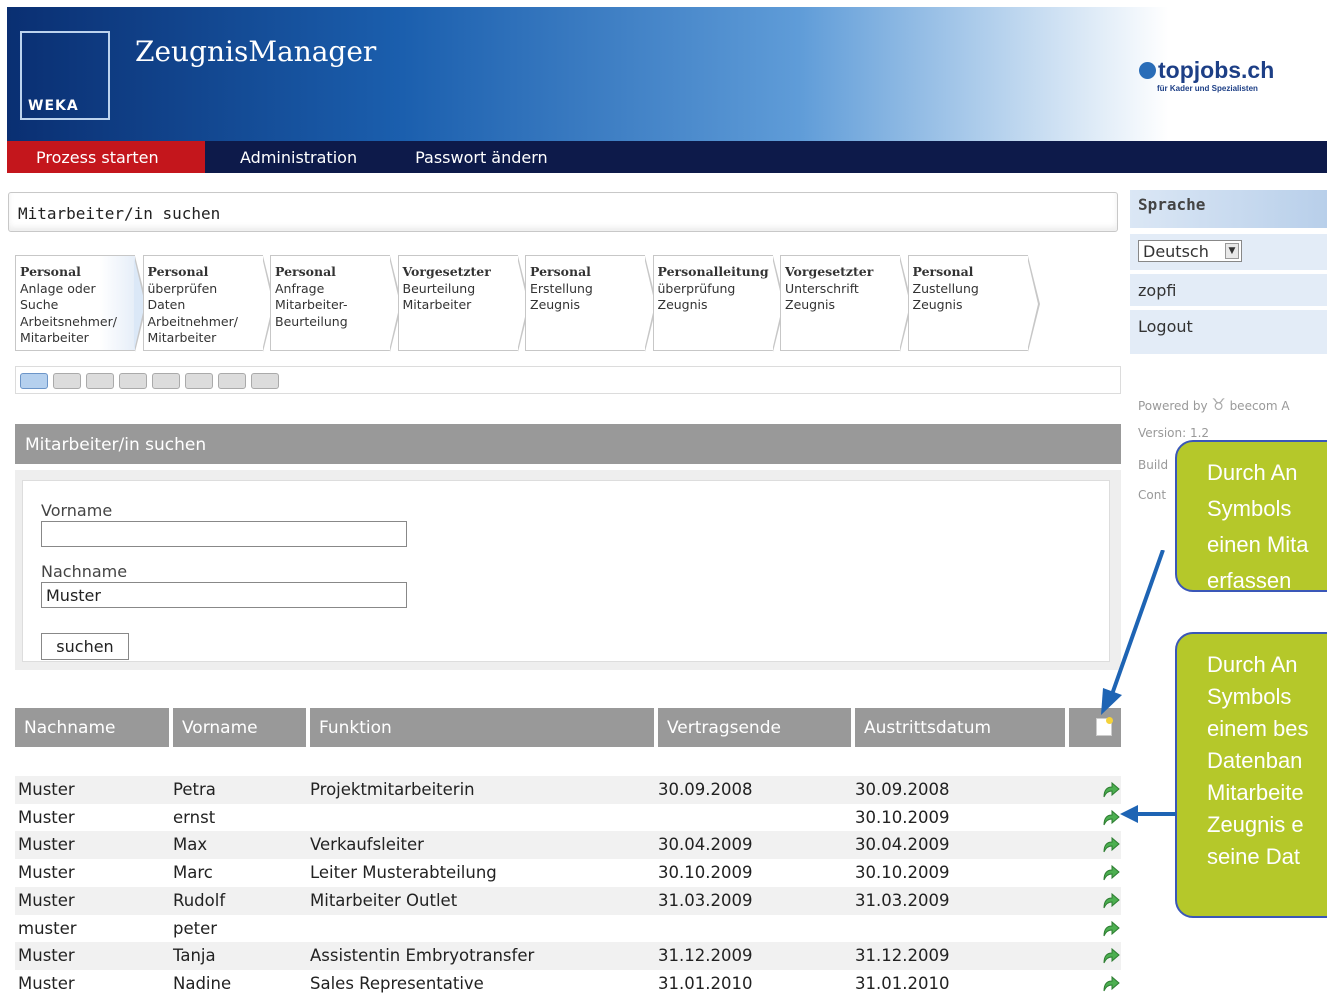 The height and width of the screenshot is (998, 1327). What do you see at coordinates (106, 157) in the screenshot?
I see `nav-prozess-starten: Prozess starten` at bounding box center [106, 157].